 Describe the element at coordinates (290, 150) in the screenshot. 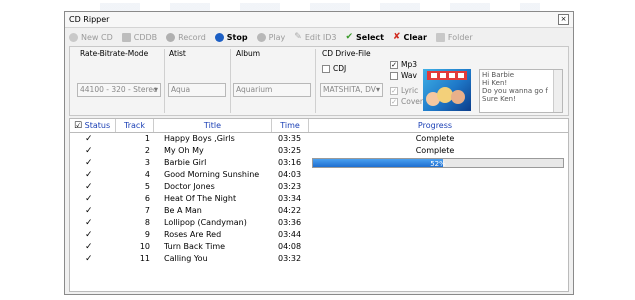

I see `track-time: 03:25` at that location.